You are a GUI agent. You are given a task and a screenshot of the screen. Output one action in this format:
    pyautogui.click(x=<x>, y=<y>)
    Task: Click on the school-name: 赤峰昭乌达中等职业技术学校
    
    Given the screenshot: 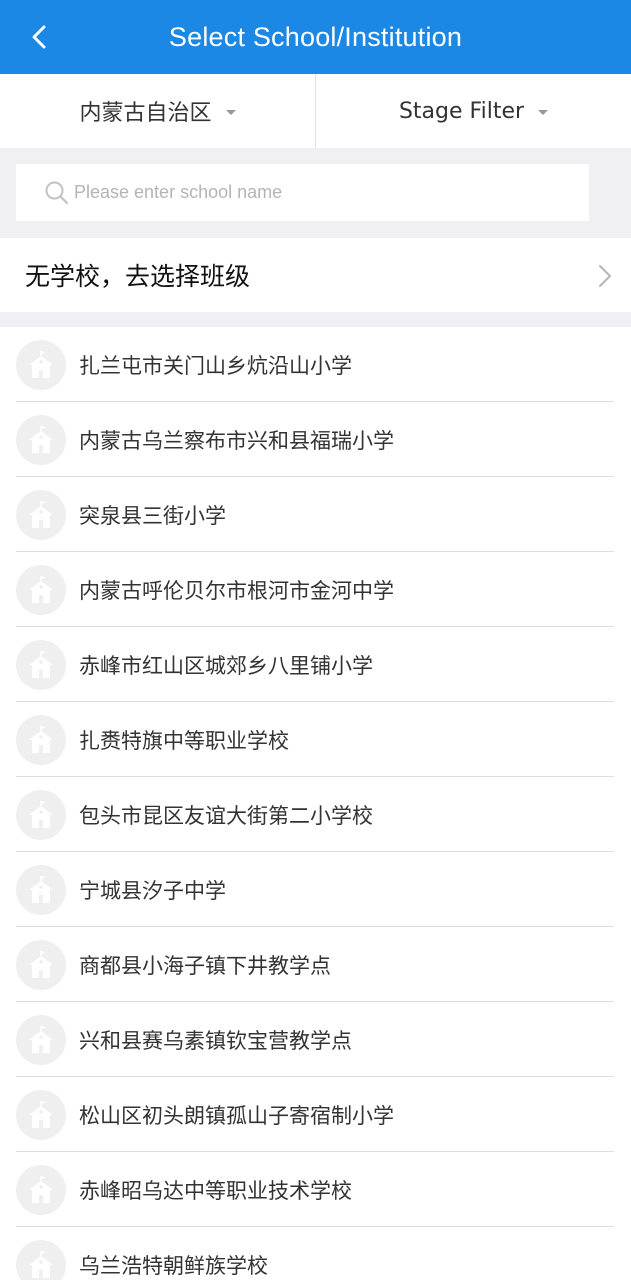 What is the action you would take?
    pyautogui.click(x=215, y=1190)
    